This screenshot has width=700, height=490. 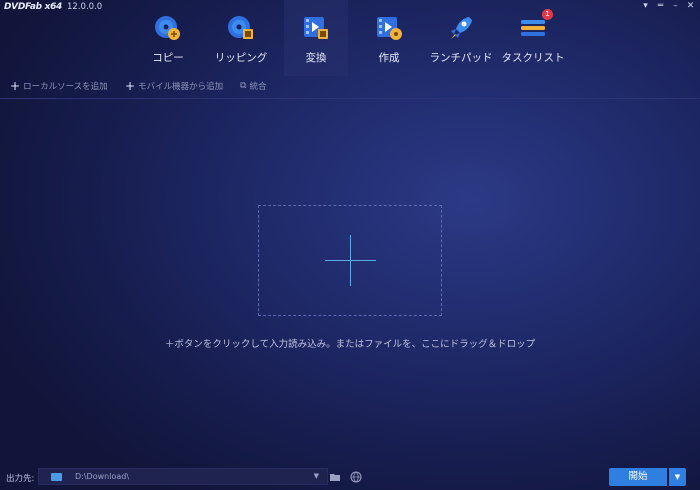 I want to click on creator-film-icon, so click(x=389, y=28).